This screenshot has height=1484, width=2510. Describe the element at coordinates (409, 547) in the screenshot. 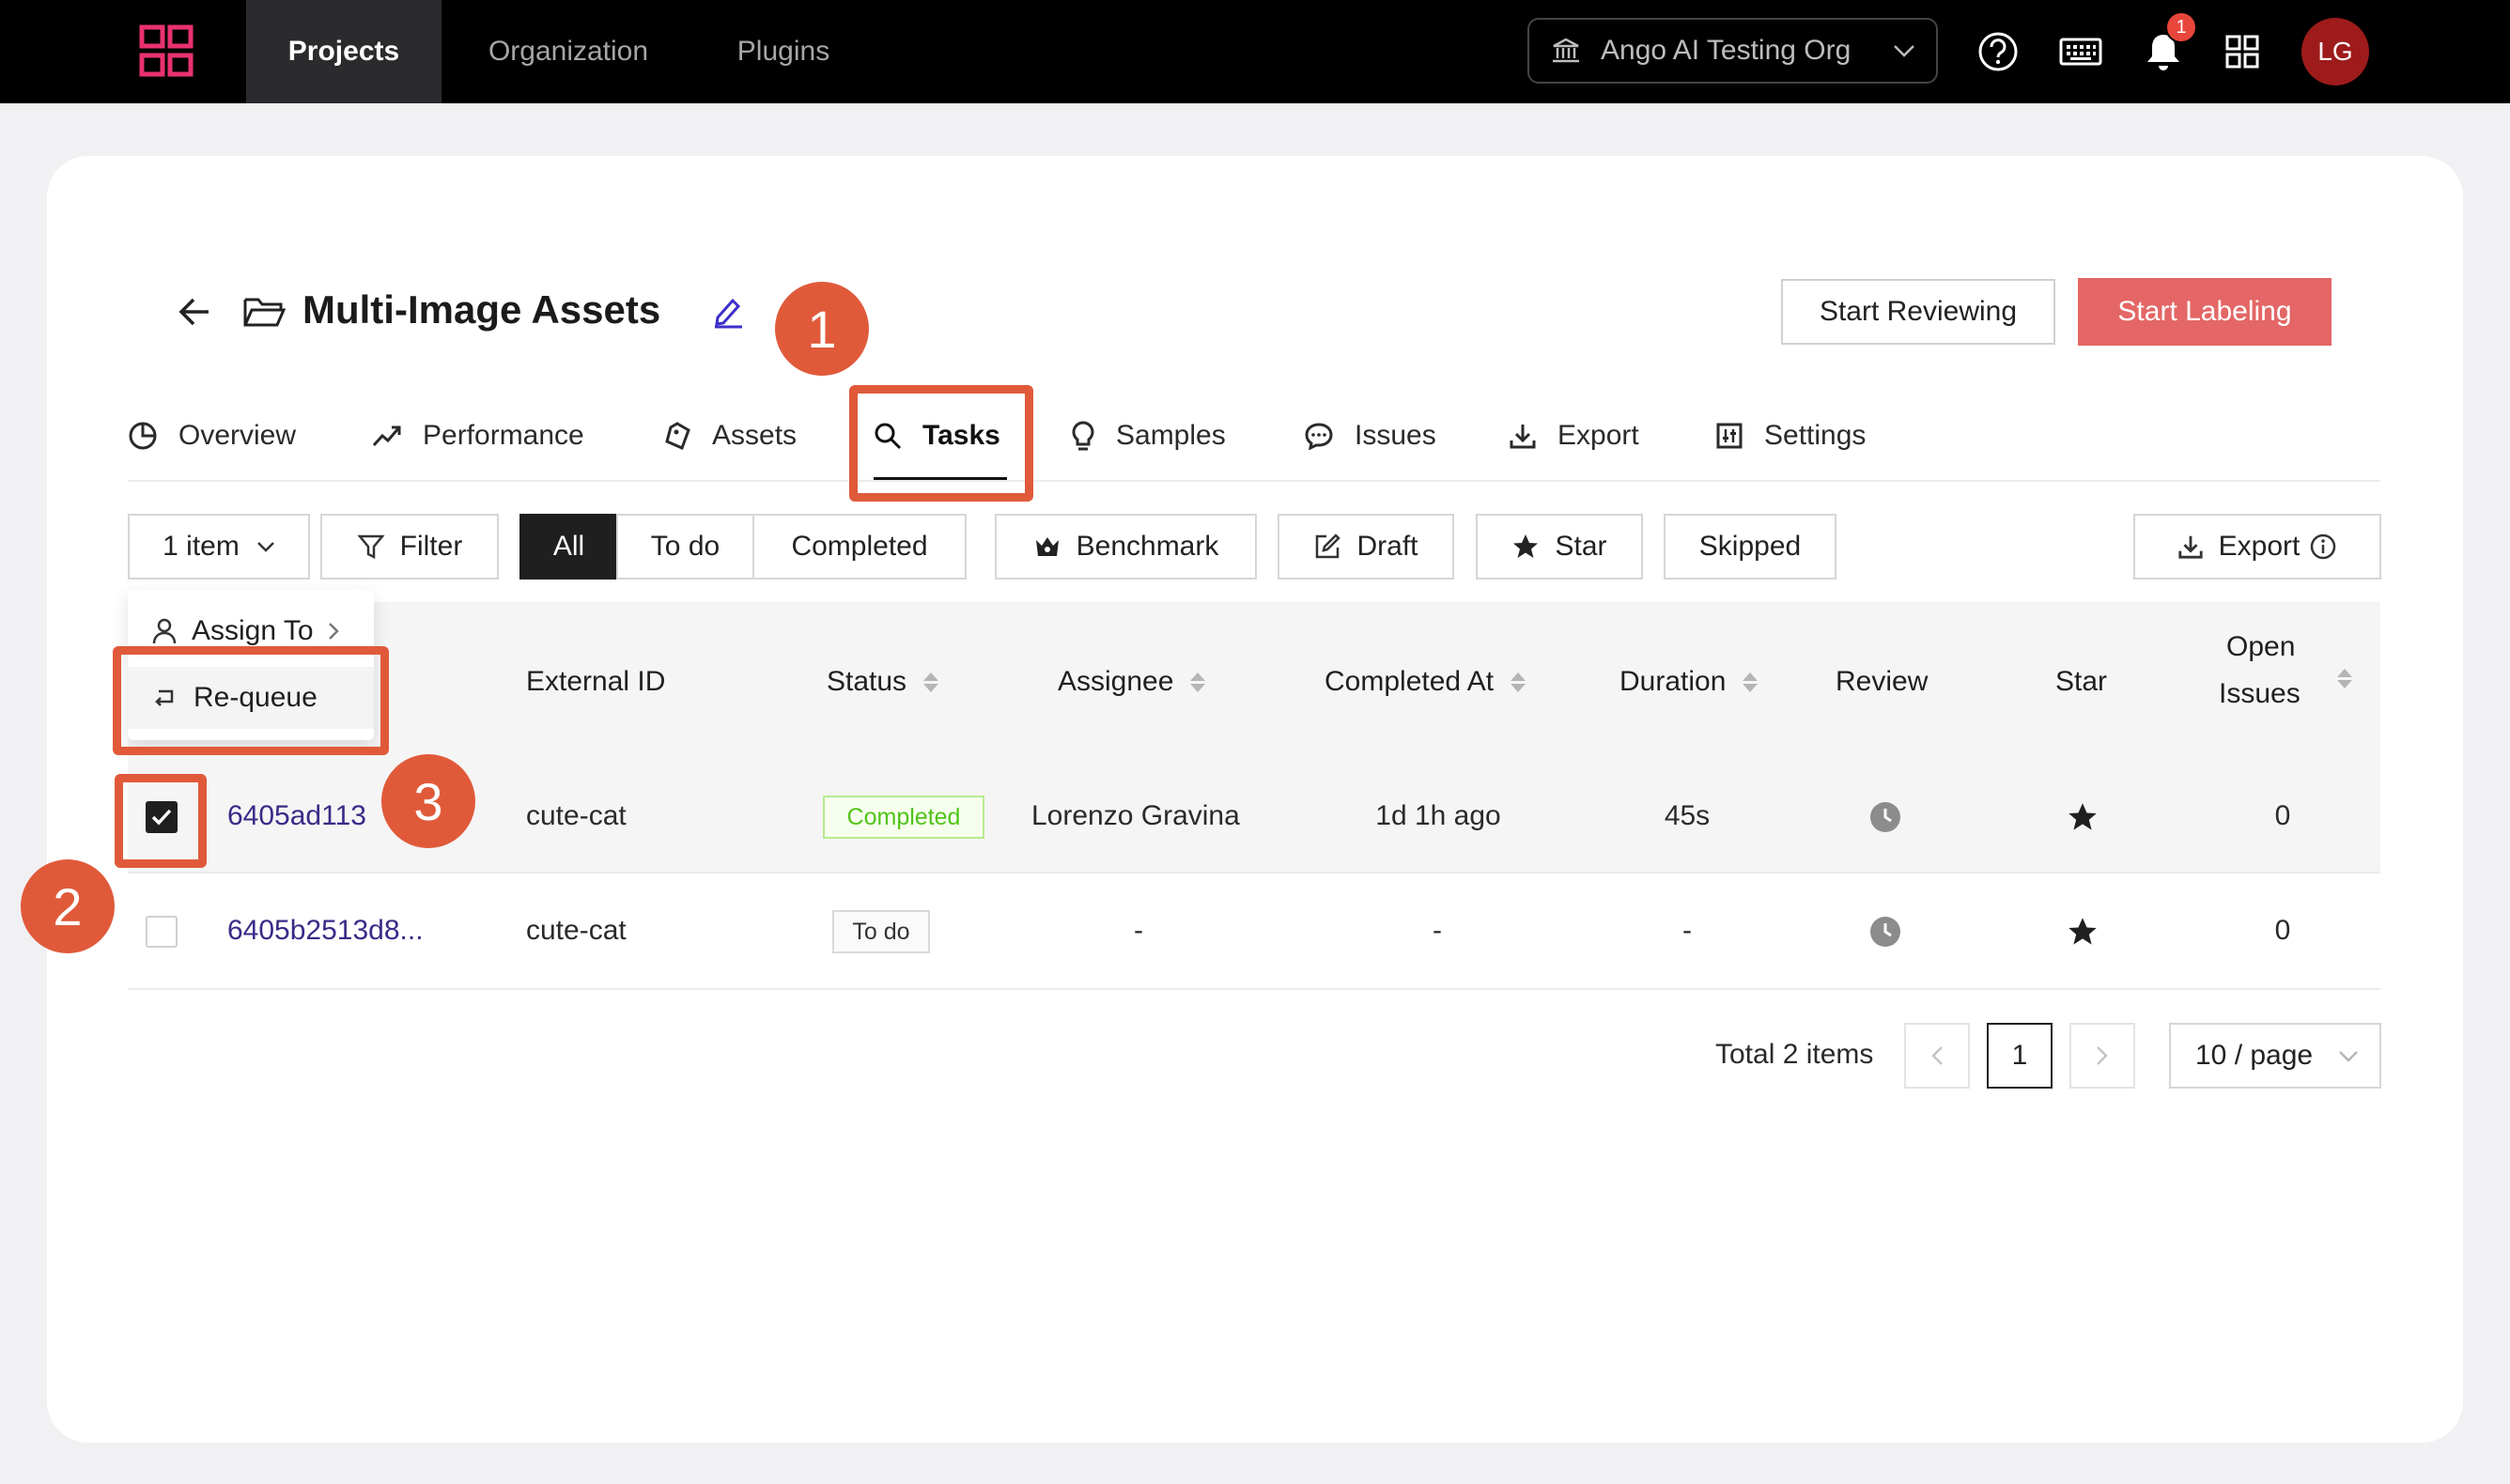

I see `filter-button: Filter` at that location.